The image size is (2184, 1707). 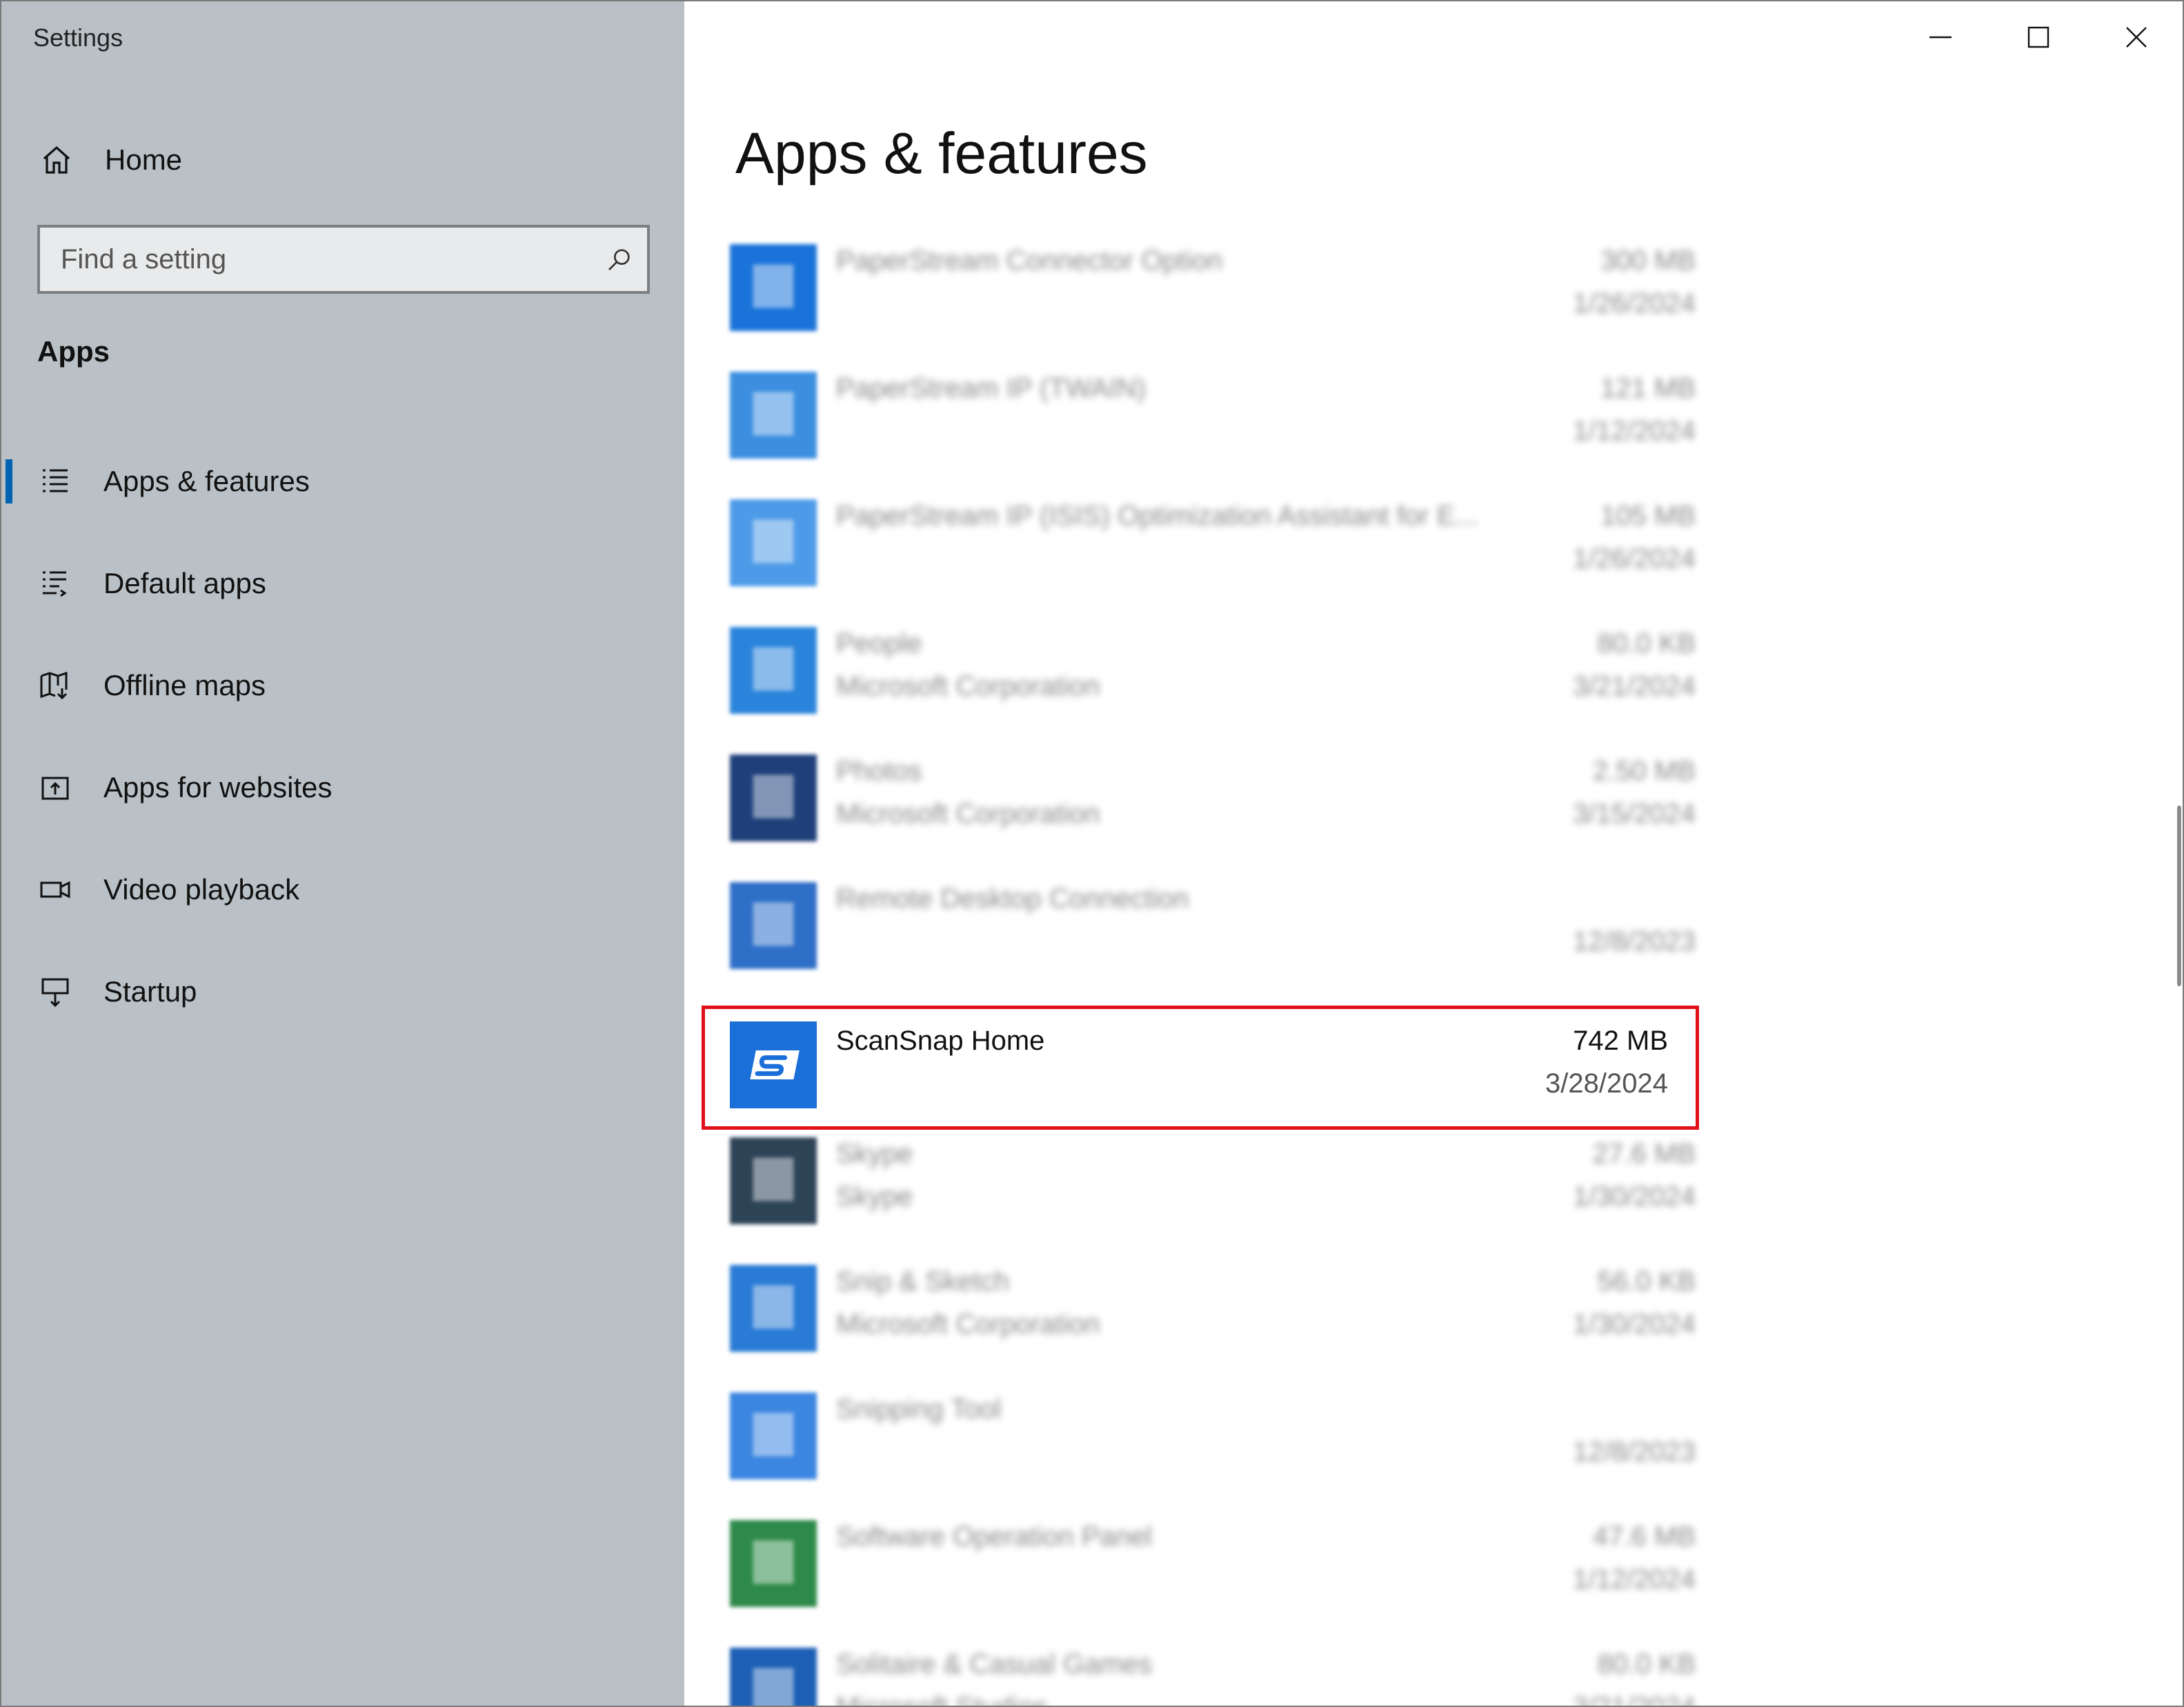 I want to click on minimize-icon, so click(x=1940, y=38).